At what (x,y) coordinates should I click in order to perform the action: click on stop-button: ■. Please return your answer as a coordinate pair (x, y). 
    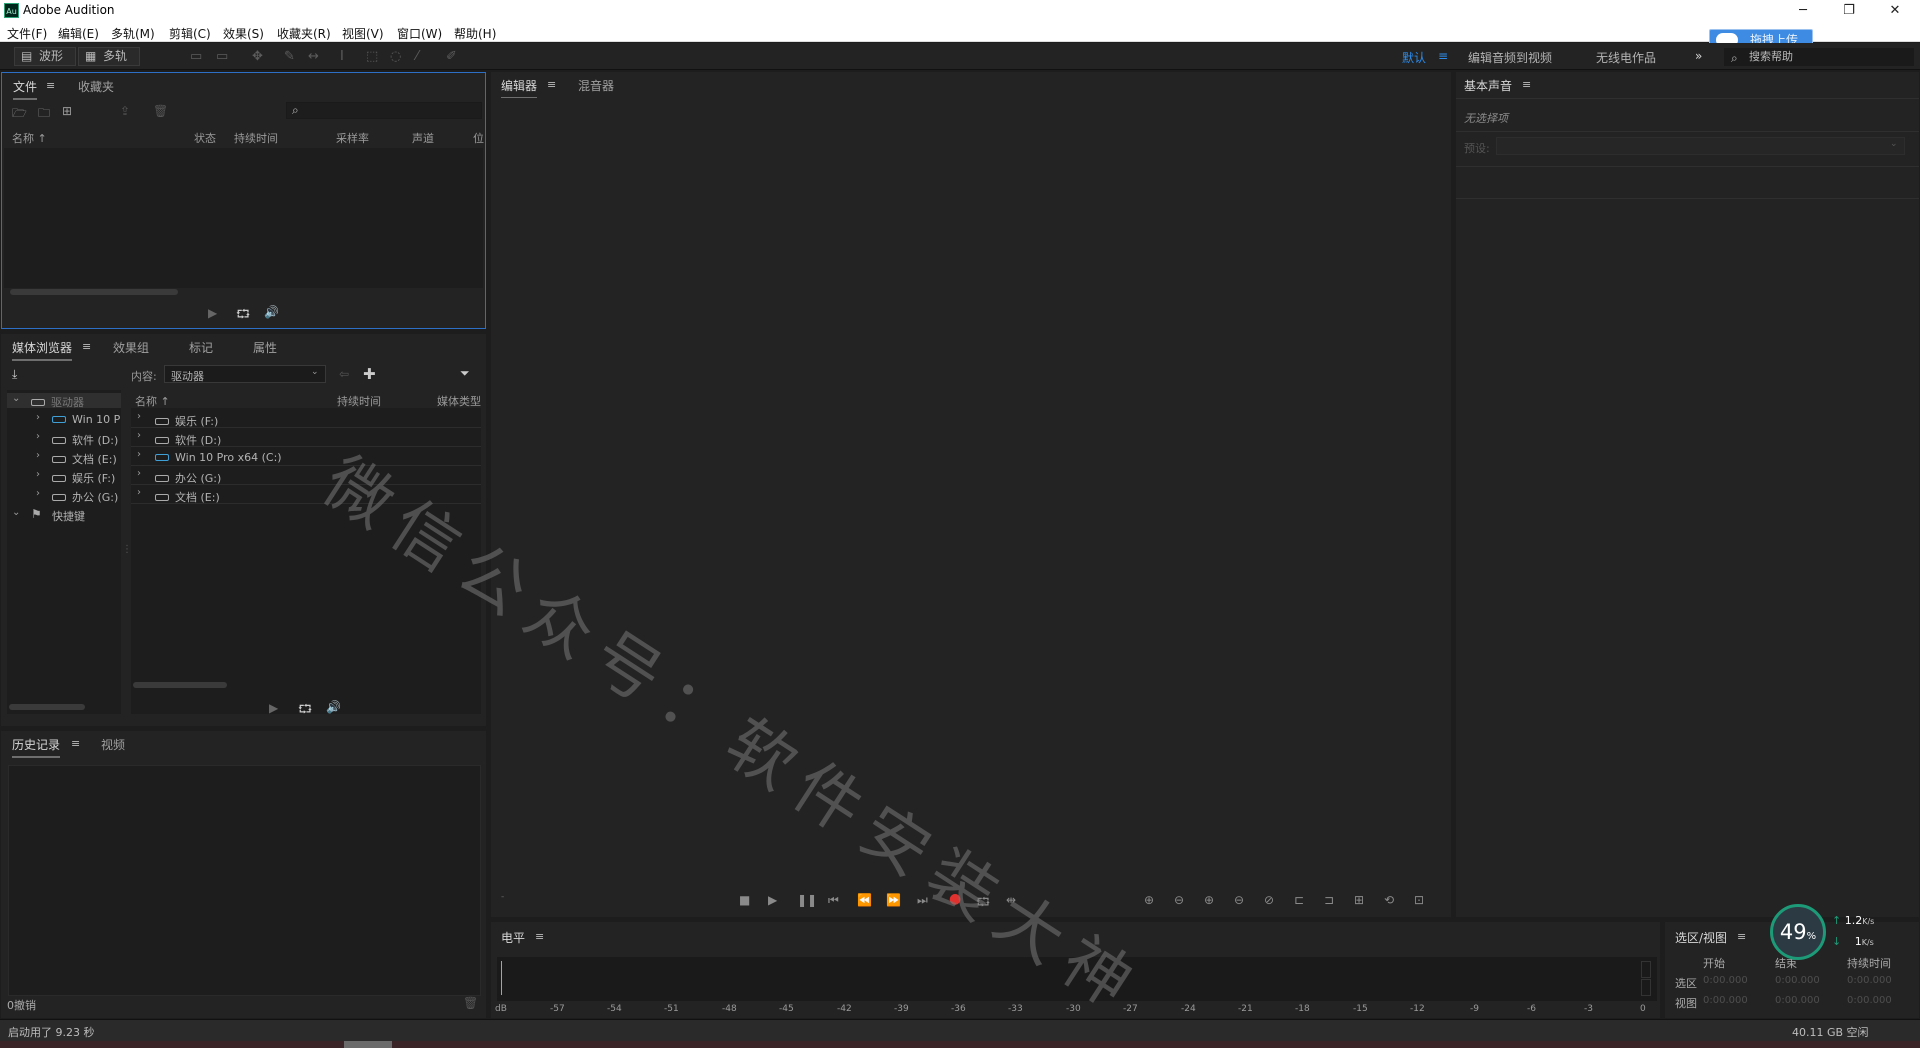
    Looking at the image, I should click on (744, 900).